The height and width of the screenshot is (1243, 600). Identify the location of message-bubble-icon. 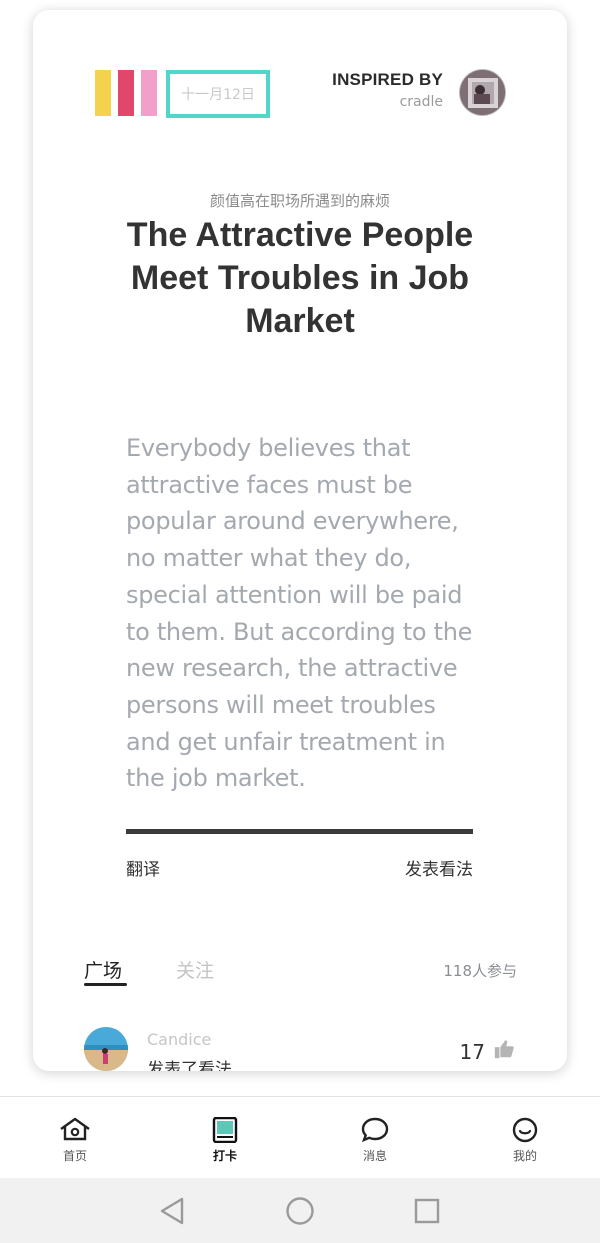
(375, 1130).